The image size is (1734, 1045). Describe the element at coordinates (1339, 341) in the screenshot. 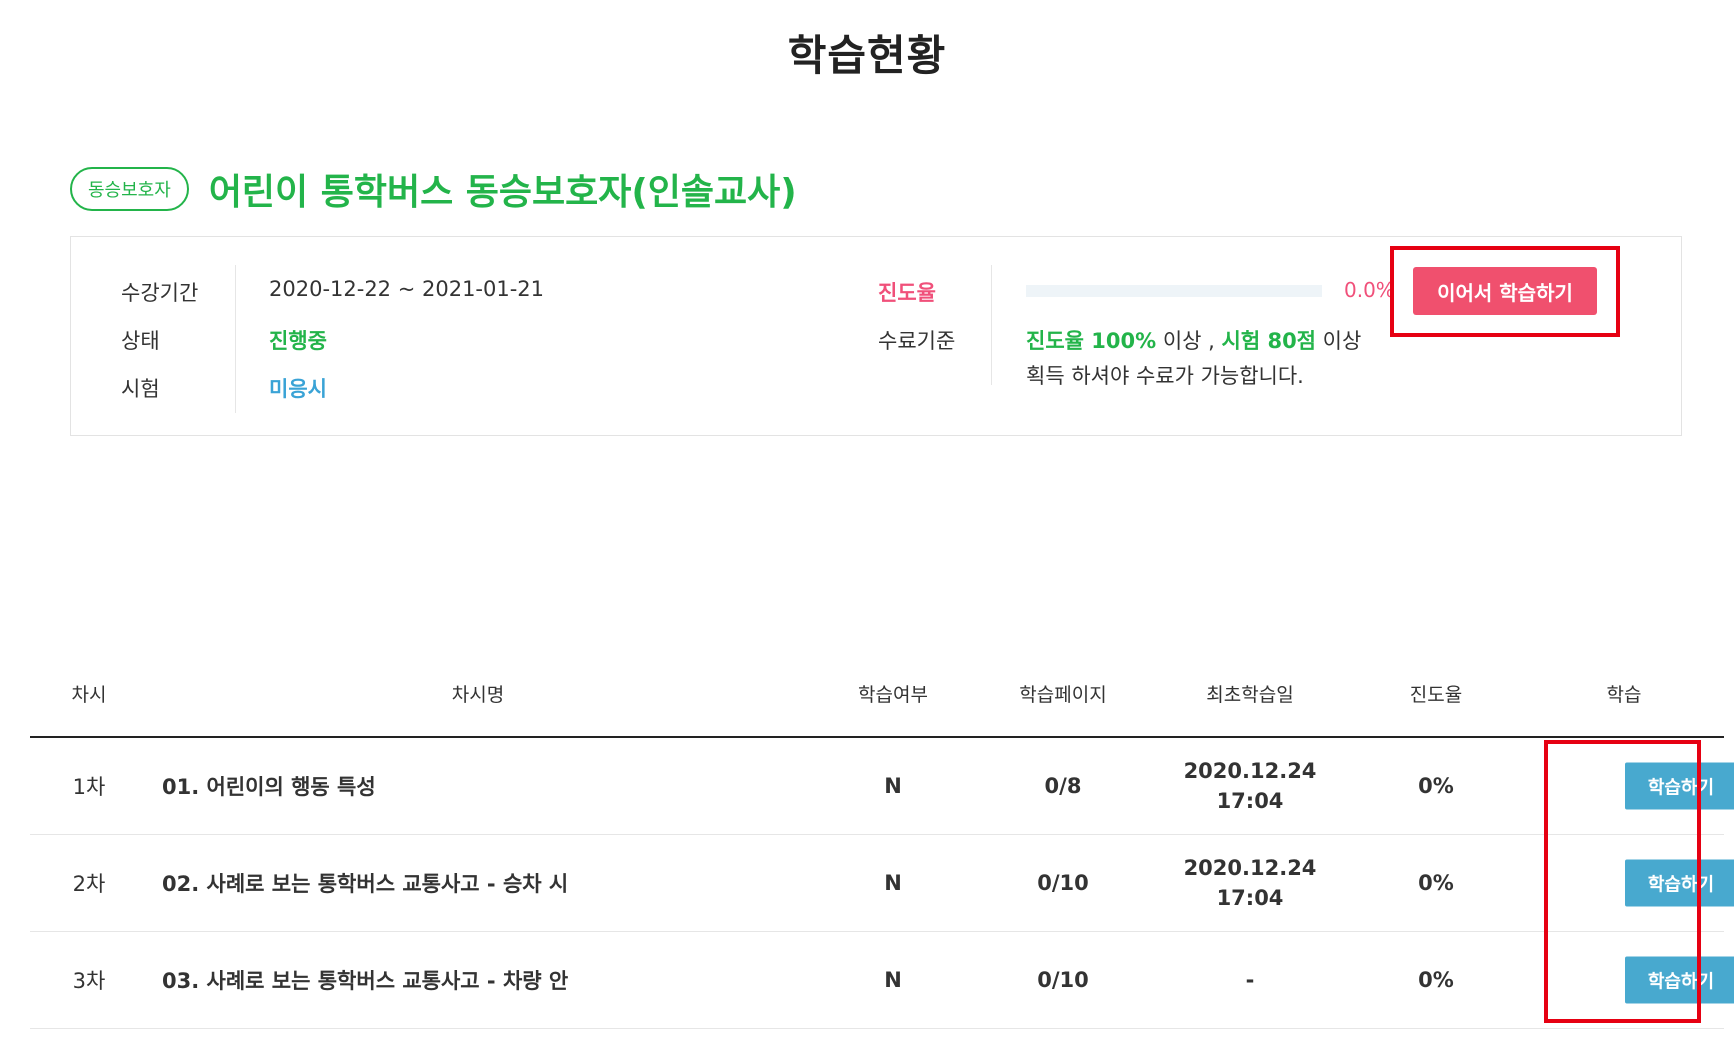

I see `criteria-suffix: 이상` at that location.